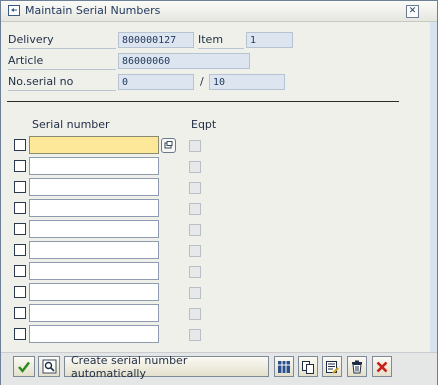 This screenshot has height=385, width=438. I want to click on separator-line, so click(203, 101).